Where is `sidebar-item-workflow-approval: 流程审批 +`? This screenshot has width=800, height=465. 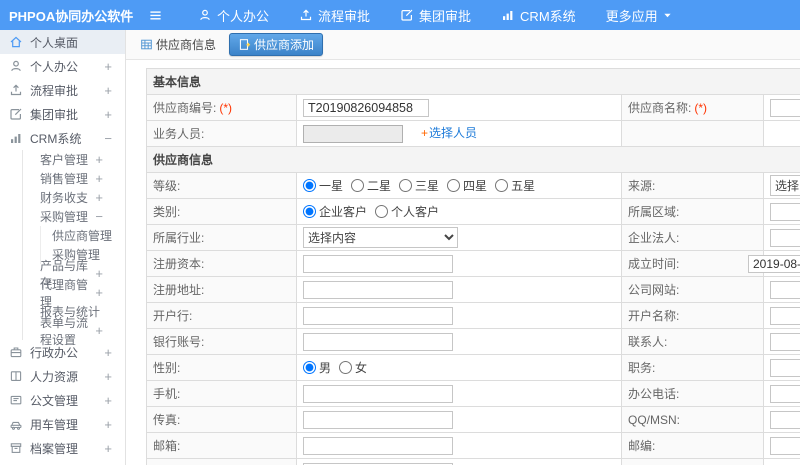
sidebar-item-workflow-approval: 流程审批 + is located at coordinates (62, 90).